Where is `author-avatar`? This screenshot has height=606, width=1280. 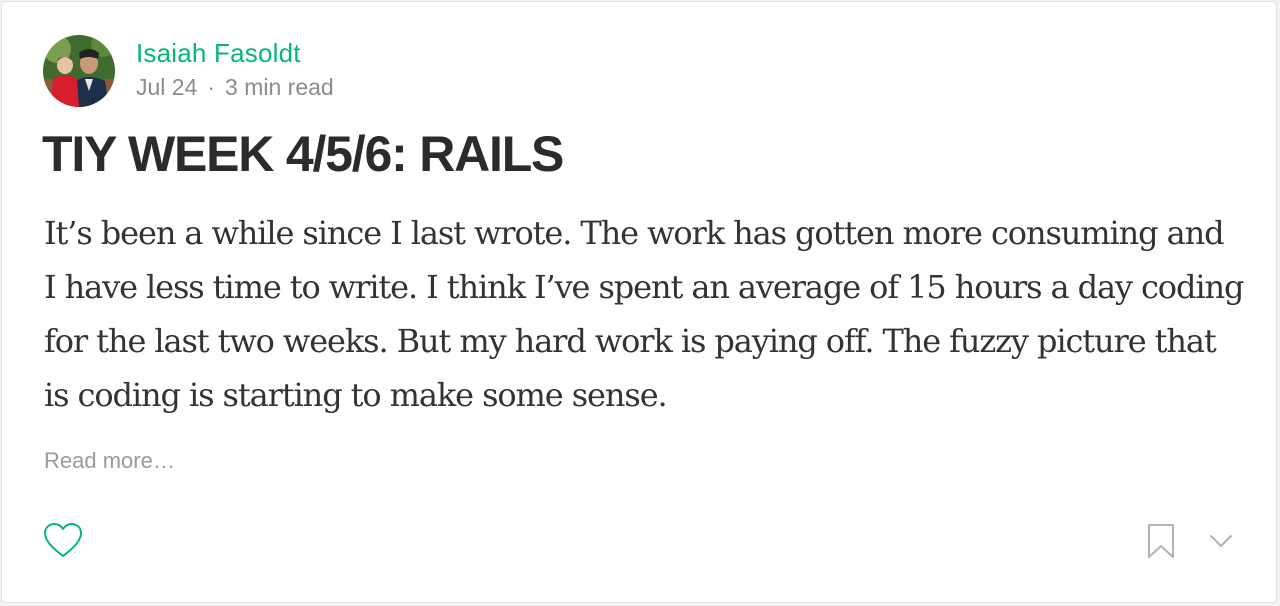 author-avatar is located at coordinates (79, 71).